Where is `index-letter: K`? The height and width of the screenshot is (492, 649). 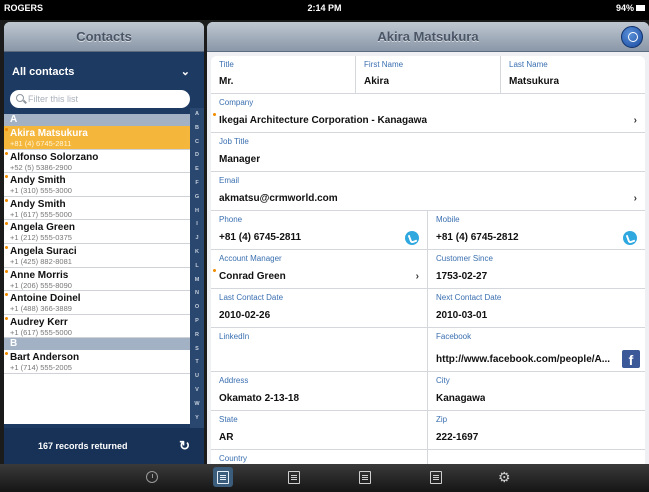 index-letter: K is located at coordinates (197, 253).